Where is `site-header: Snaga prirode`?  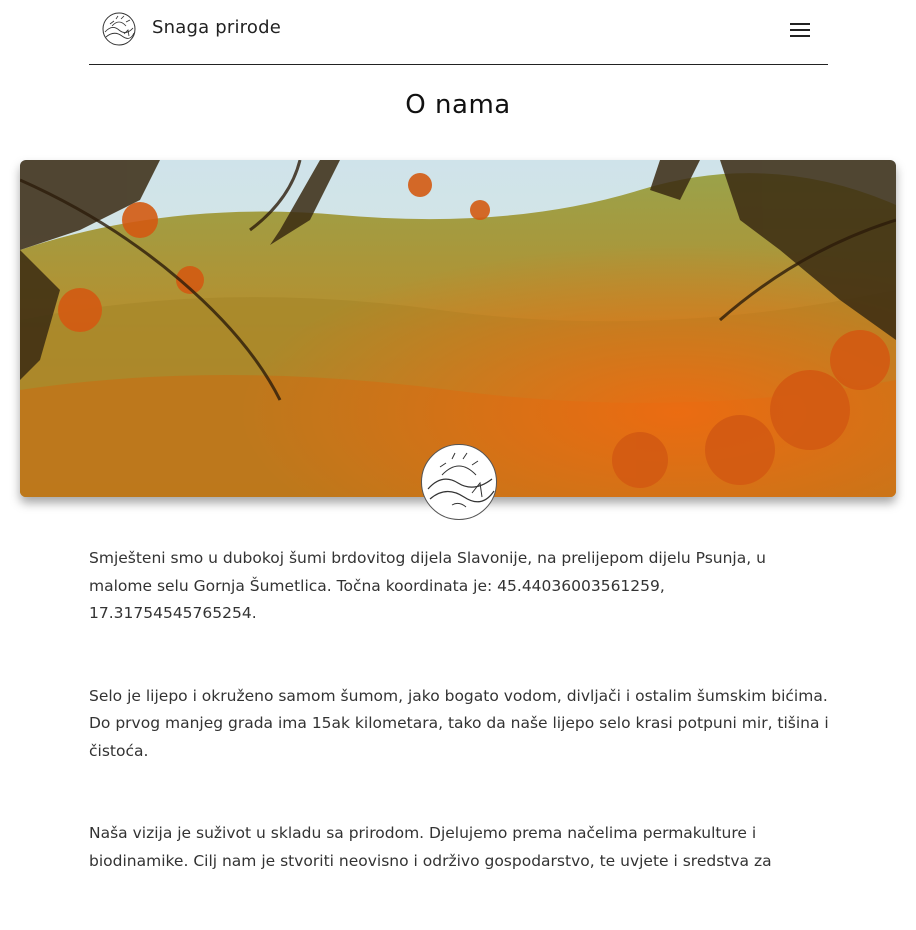
site-header: Snaga prirode is located at coordinates (458, 32).